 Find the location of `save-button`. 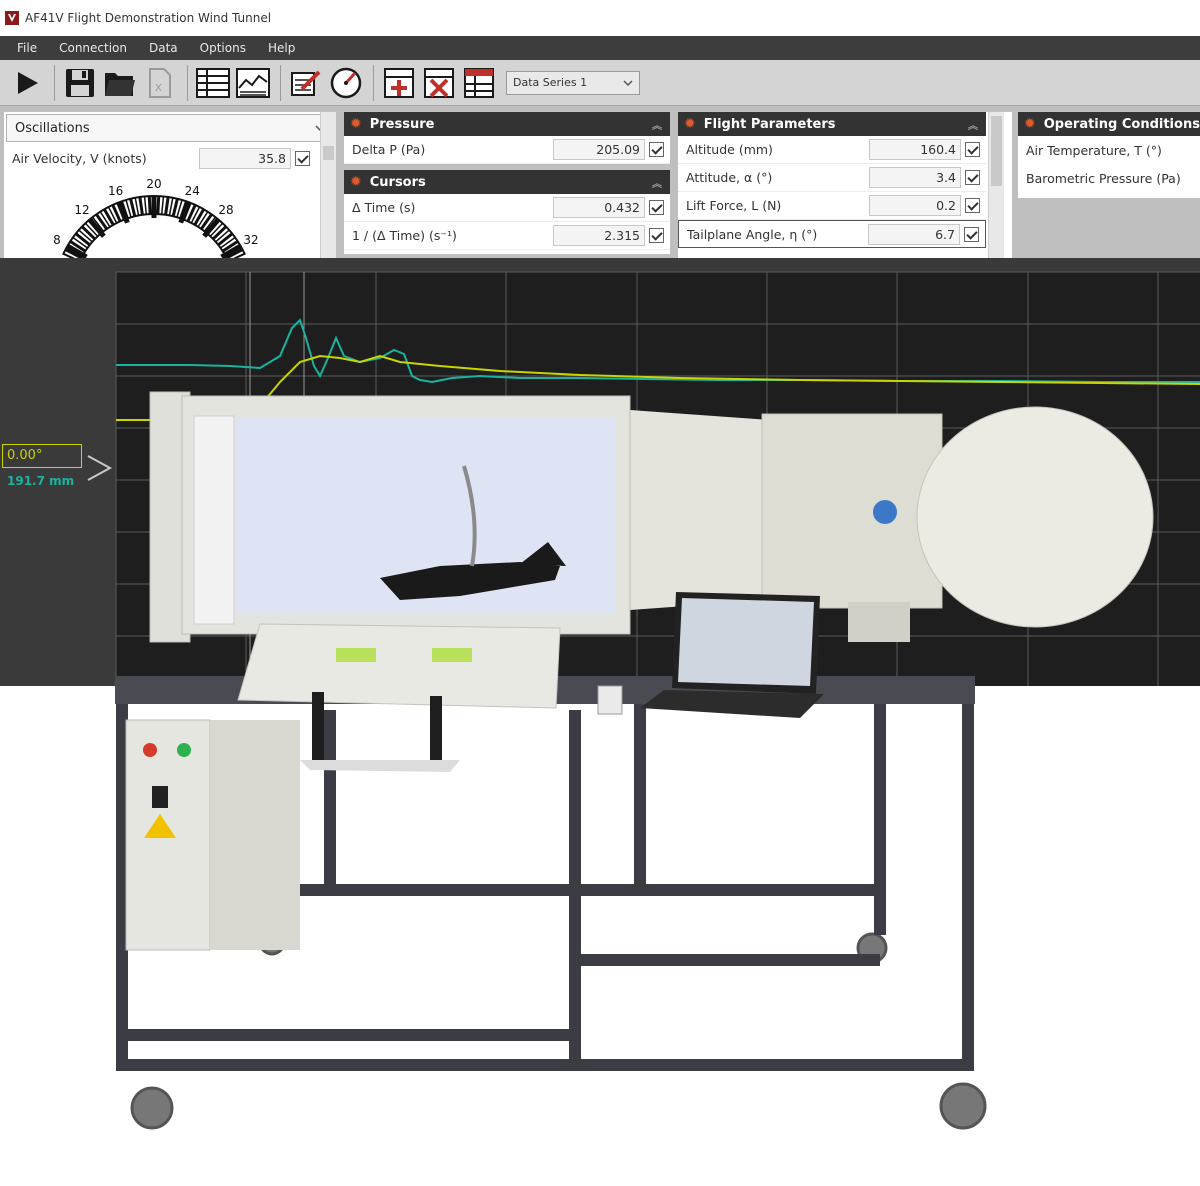

save-button is located at coordinates (80, 83).